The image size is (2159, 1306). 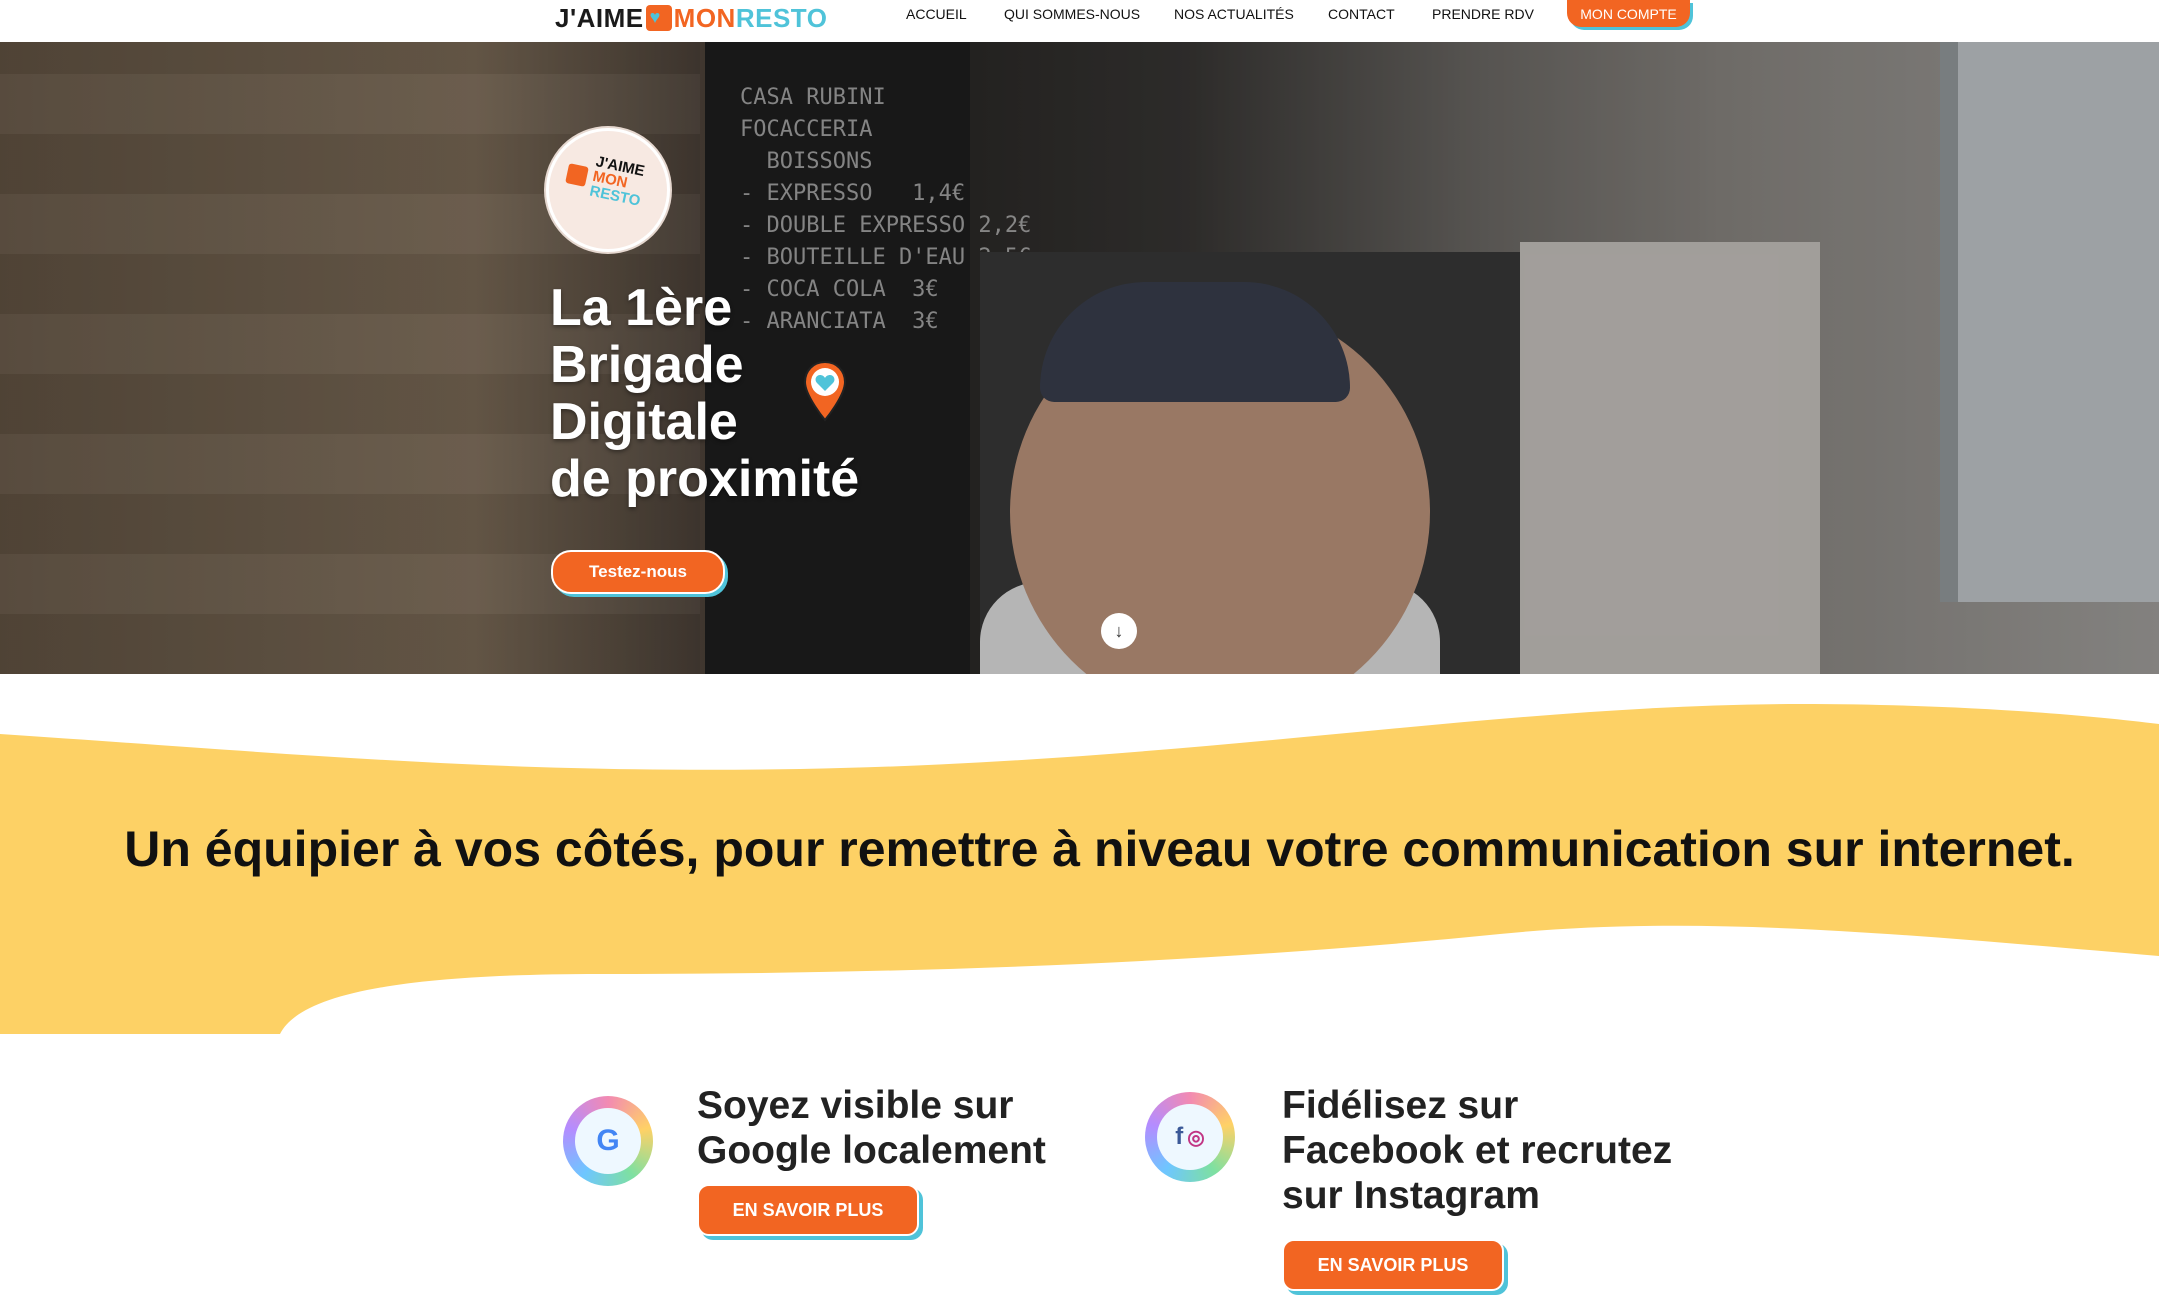 I want to click on nav-qui-sommes-nous: QUI SOMMES-NOUS, so click(x=1072, y=14).